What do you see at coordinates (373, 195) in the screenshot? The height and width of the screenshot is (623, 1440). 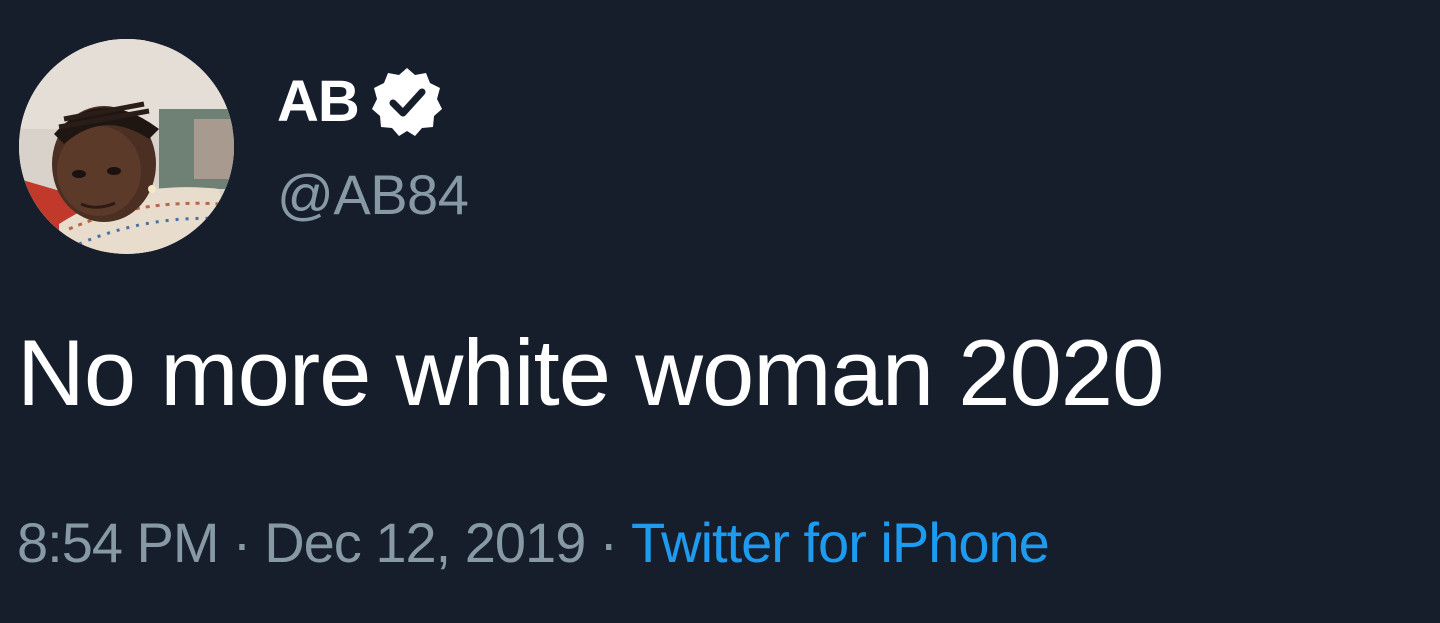 I see `user-handle: @AB84` at bounding box center [373, 195].